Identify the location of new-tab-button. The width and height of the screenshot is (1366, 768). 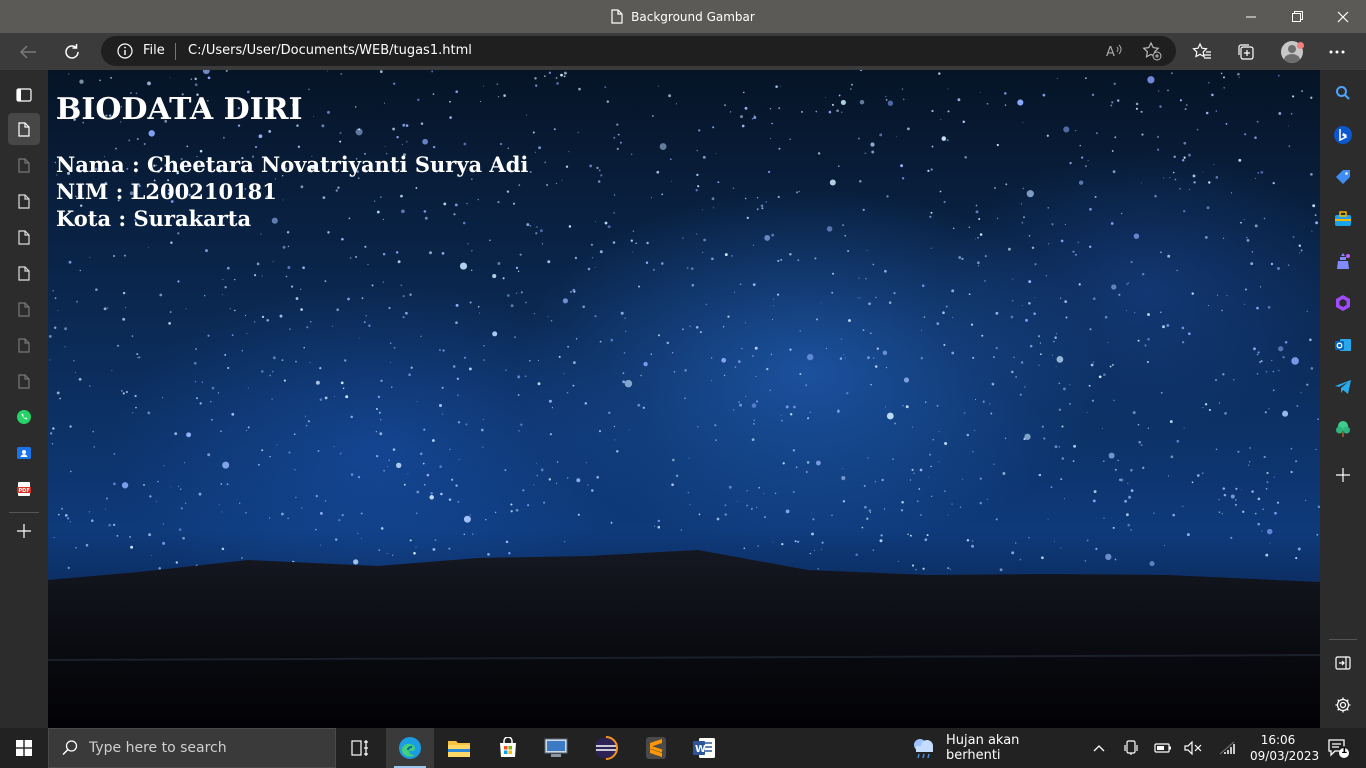
(24, 531).